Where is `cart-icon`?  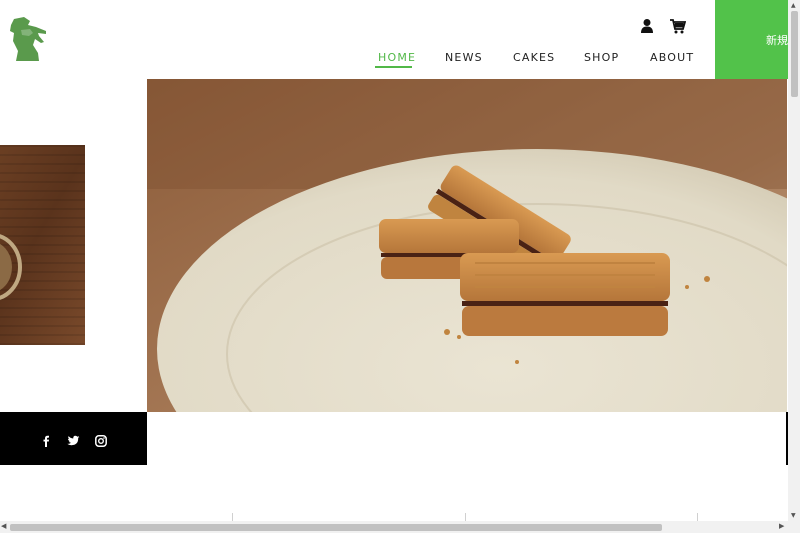 cart-icon is located at coordinates (678, 26).